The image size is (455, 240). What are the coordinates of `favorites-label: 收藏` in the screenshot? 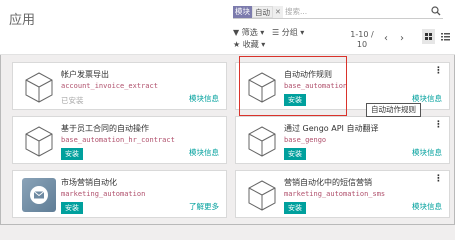 It's located at (250, 44).